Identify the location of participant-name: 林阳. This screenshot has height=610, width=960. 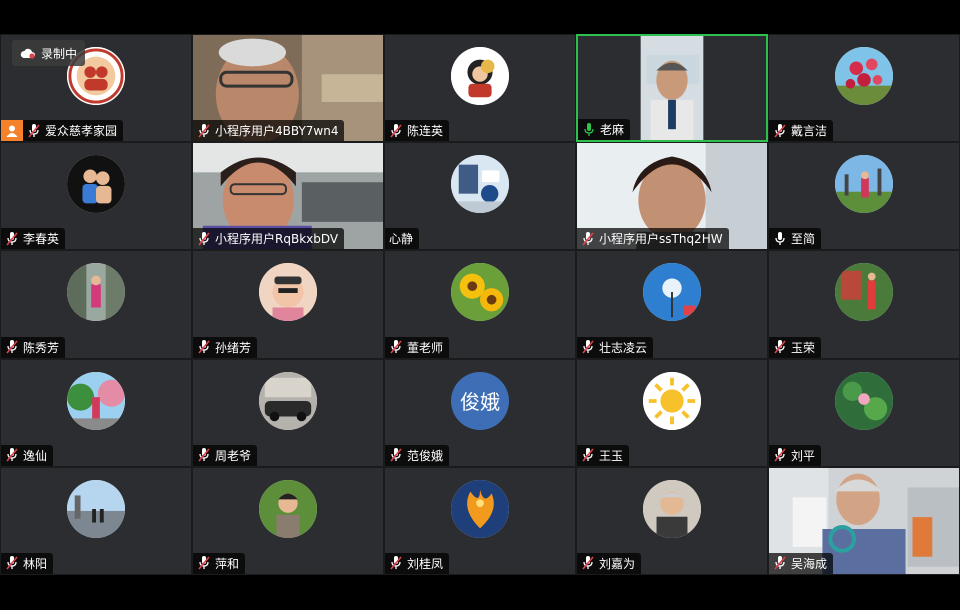
(35, 563).